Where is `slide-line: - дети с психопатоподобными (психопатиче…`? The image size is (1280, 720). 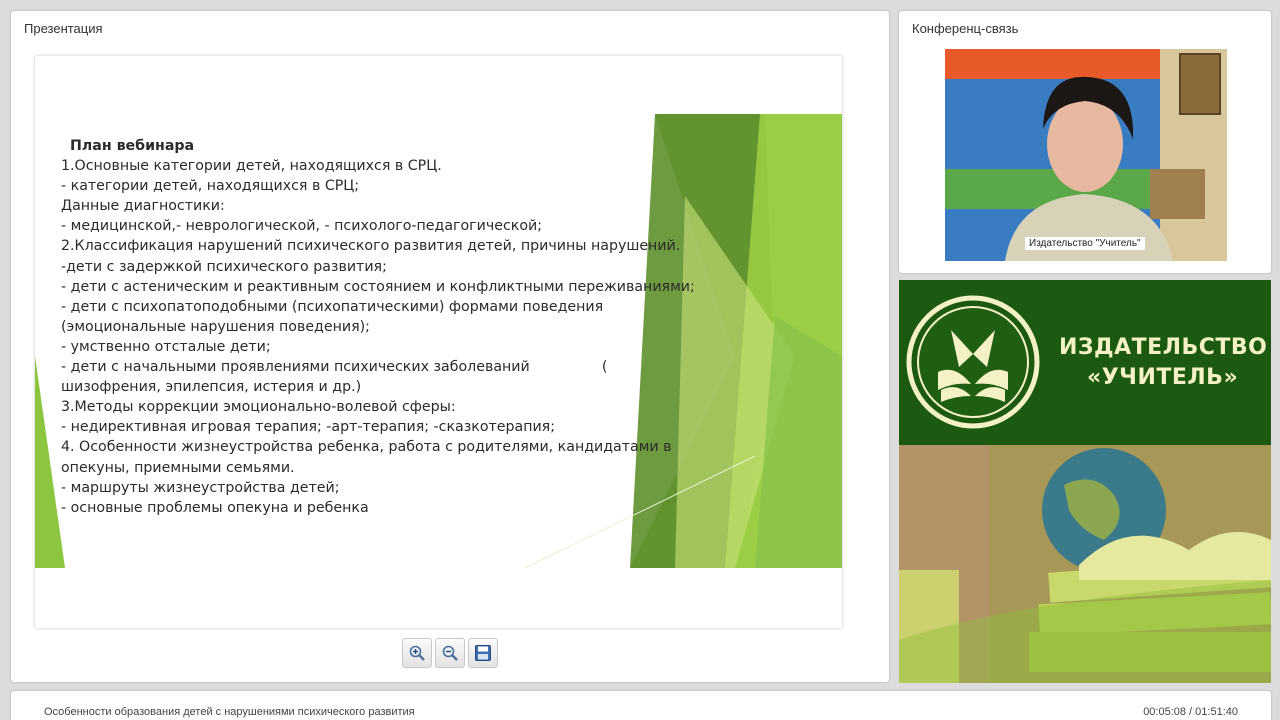
slide-line: - дети с психопатоподобными (психопатиче… is located at coordinates (332, 306).